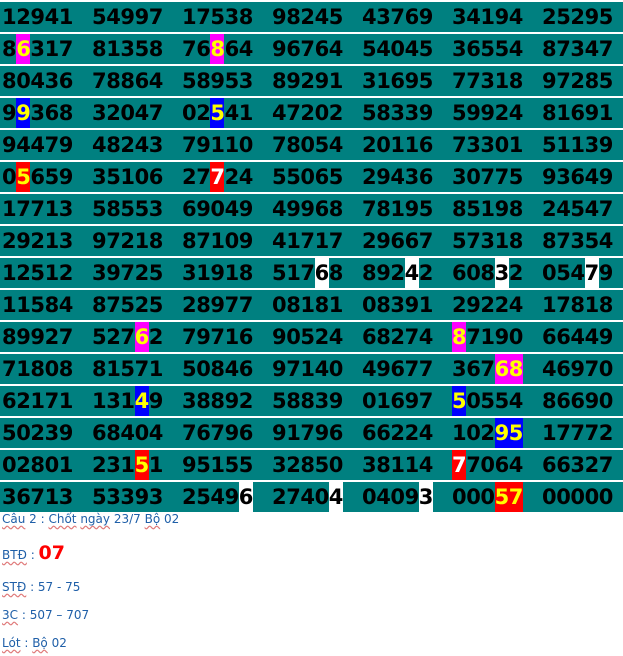 This screenshot has height=656, width=623. What do you see at coordinates (408, 241) in the screenshot?
I see `grid-number: 29667` at bounding box center [408, 241].